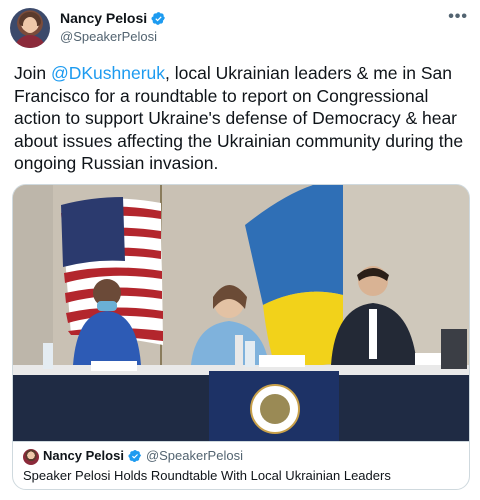 The height and width of the screenshot is (500, 480). What do you see at coordinates (32, 73) in the screenshot?
I see `tweet-text-part: Join` at bounding box center [32, 73].